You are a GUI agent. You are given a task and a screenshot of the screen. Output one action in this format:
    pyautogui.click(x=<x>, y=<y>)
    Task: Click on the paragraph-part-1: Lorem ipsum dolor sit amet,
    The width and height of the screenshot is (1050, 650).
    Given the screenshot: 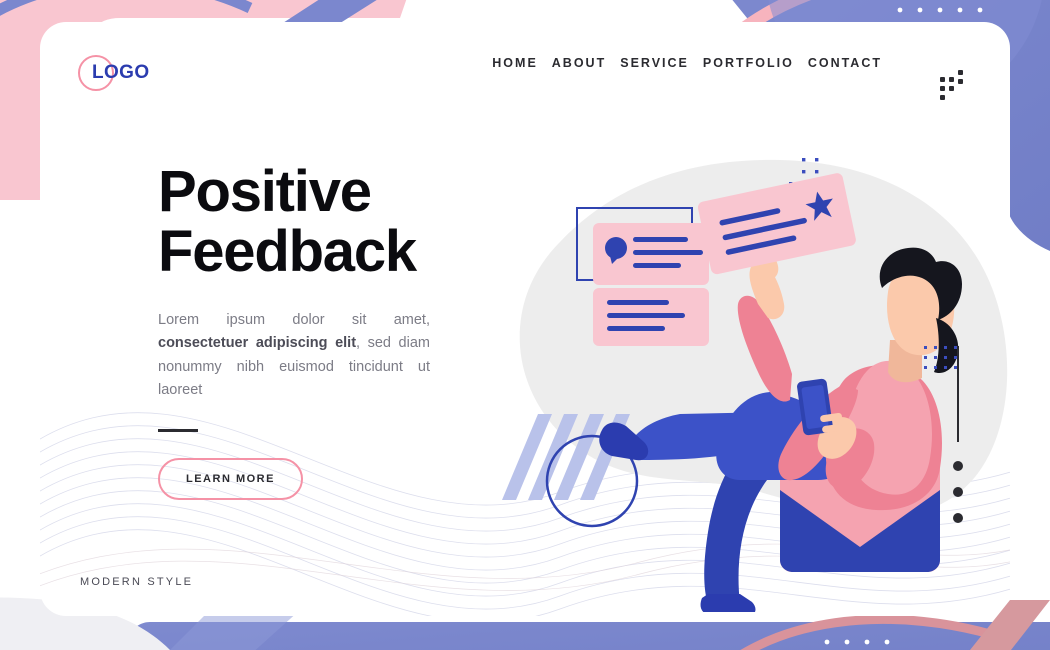 What is the action you would take?
    pyautogui.click(x=294, y=319)
    